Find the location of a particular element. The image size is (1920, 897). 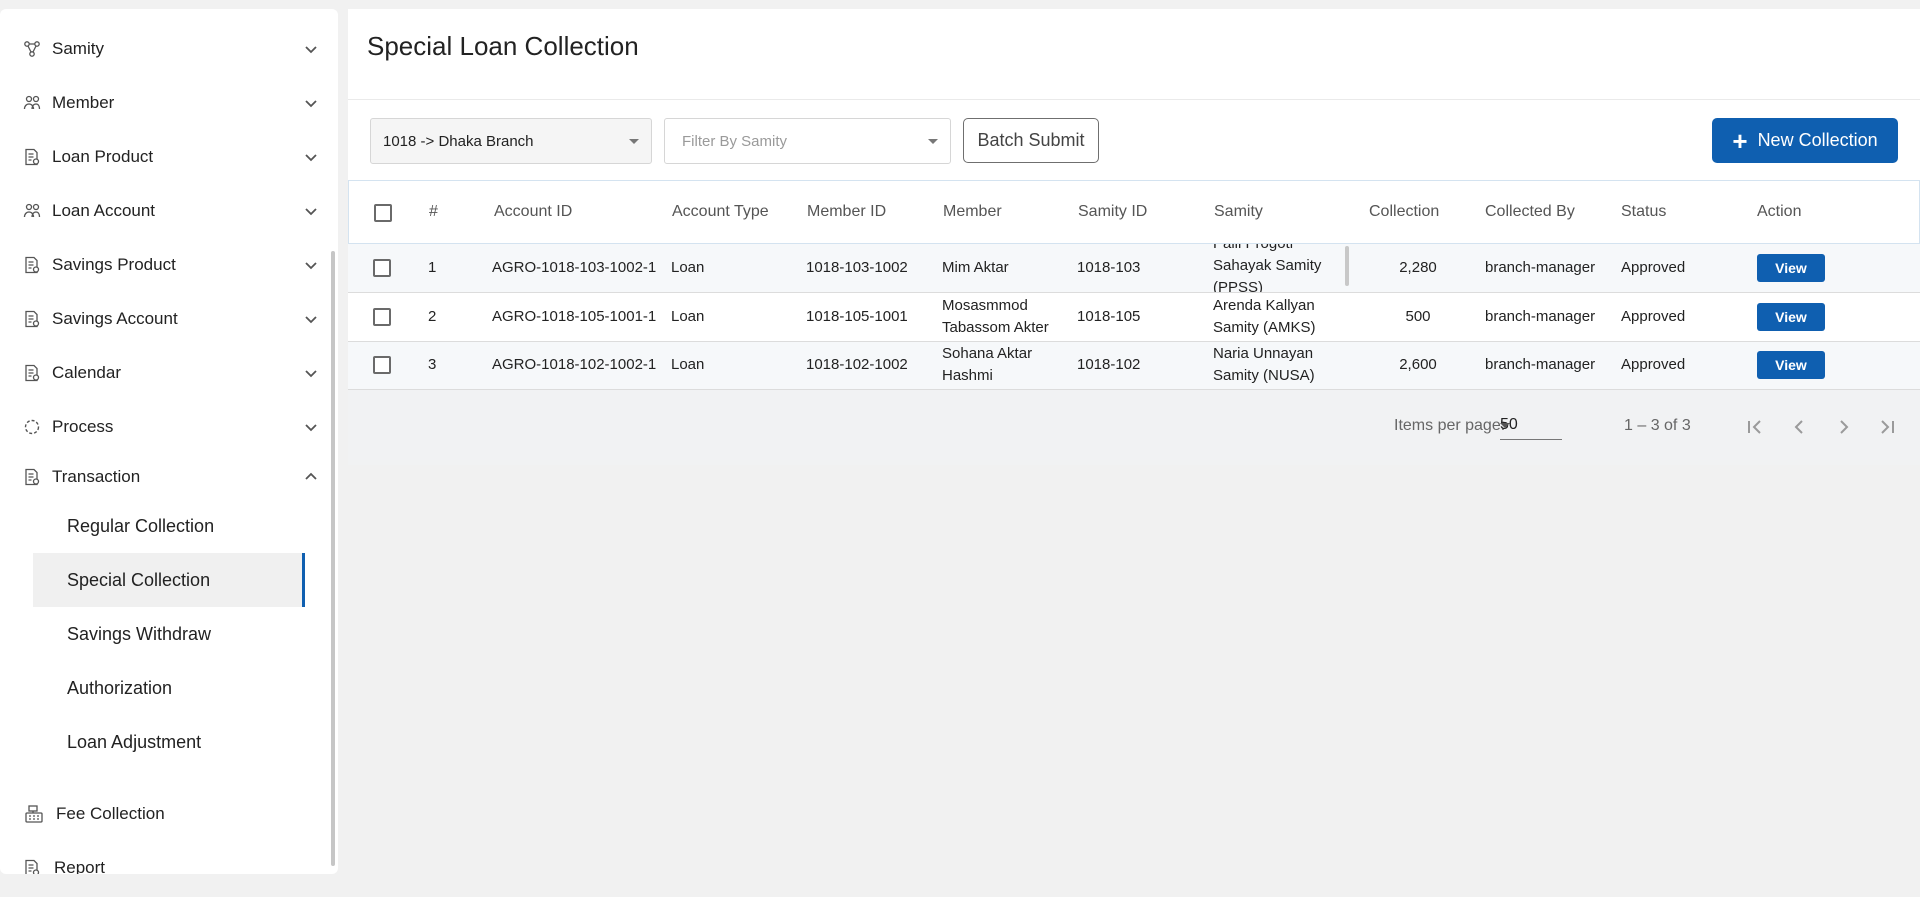

items-per-page-select: 50 is located at coordinates (1531, 427).